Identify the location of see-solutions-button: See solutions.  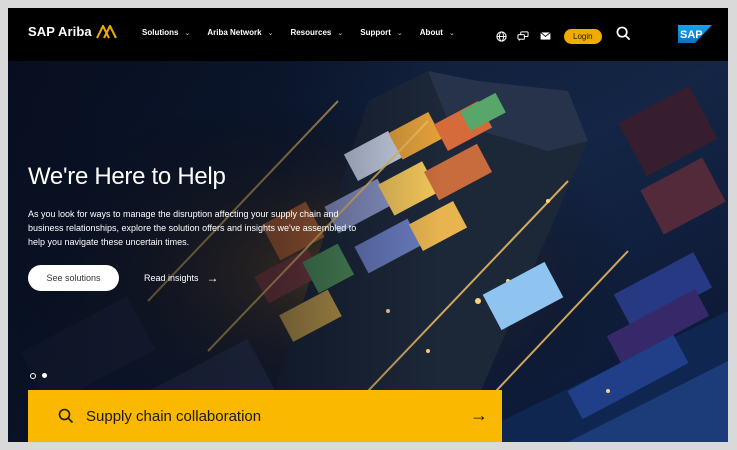
(73, 278).